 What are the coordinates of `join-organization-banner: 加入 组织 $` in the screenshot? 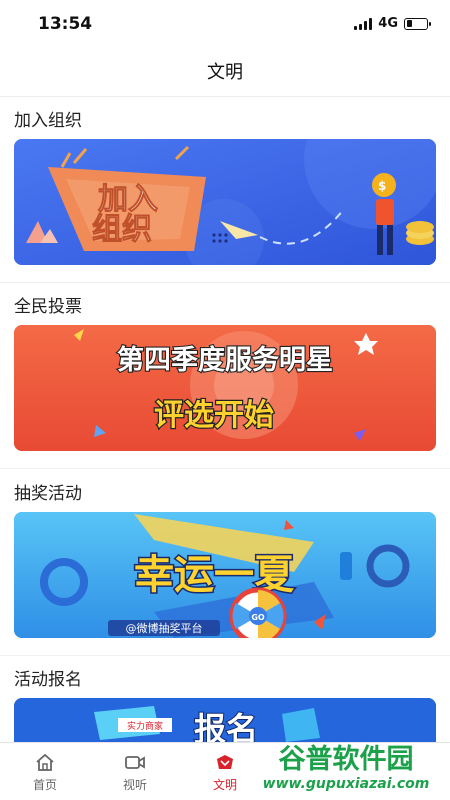 It's located at (225, 202).